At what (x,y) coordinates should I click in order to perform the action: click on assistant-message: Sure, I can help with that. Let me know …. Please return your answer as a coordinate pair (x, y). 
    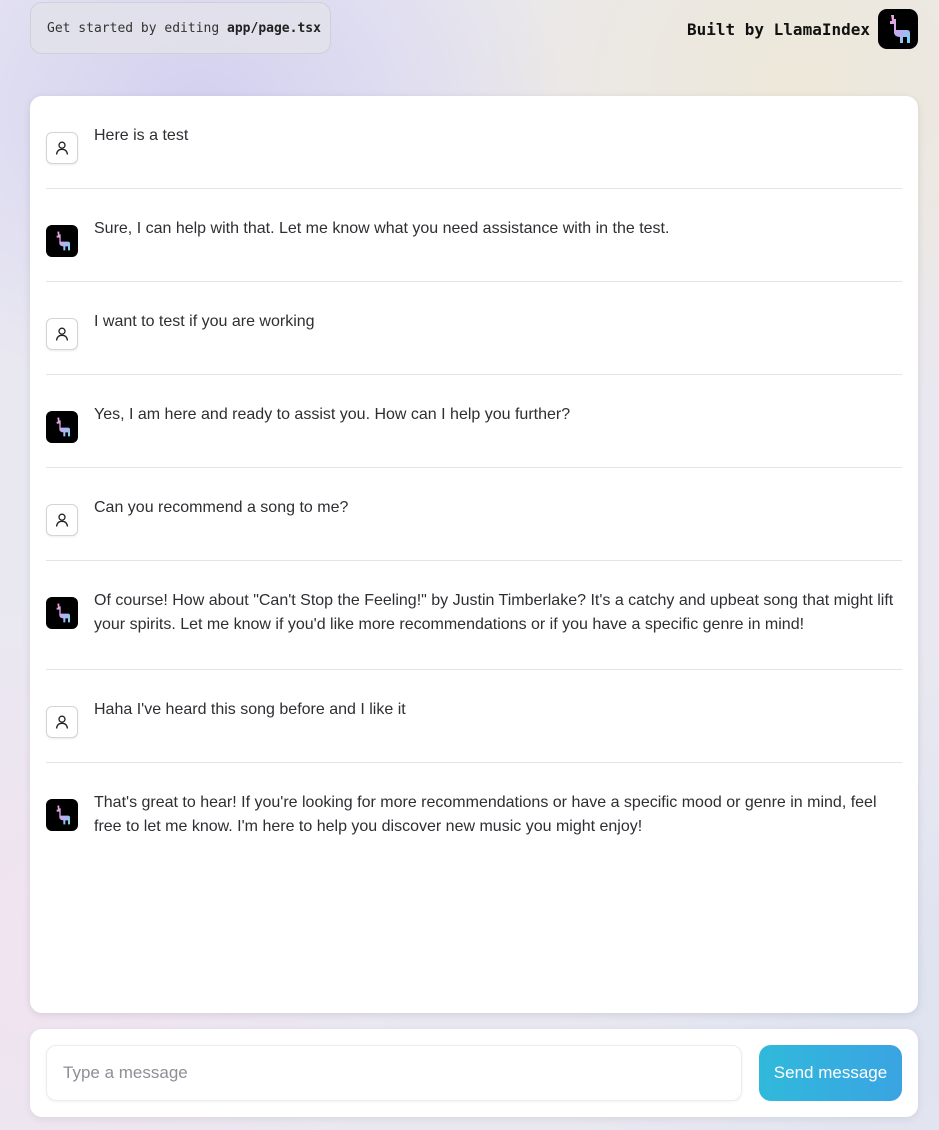
    Looking at the image, I should click on (474, 247).